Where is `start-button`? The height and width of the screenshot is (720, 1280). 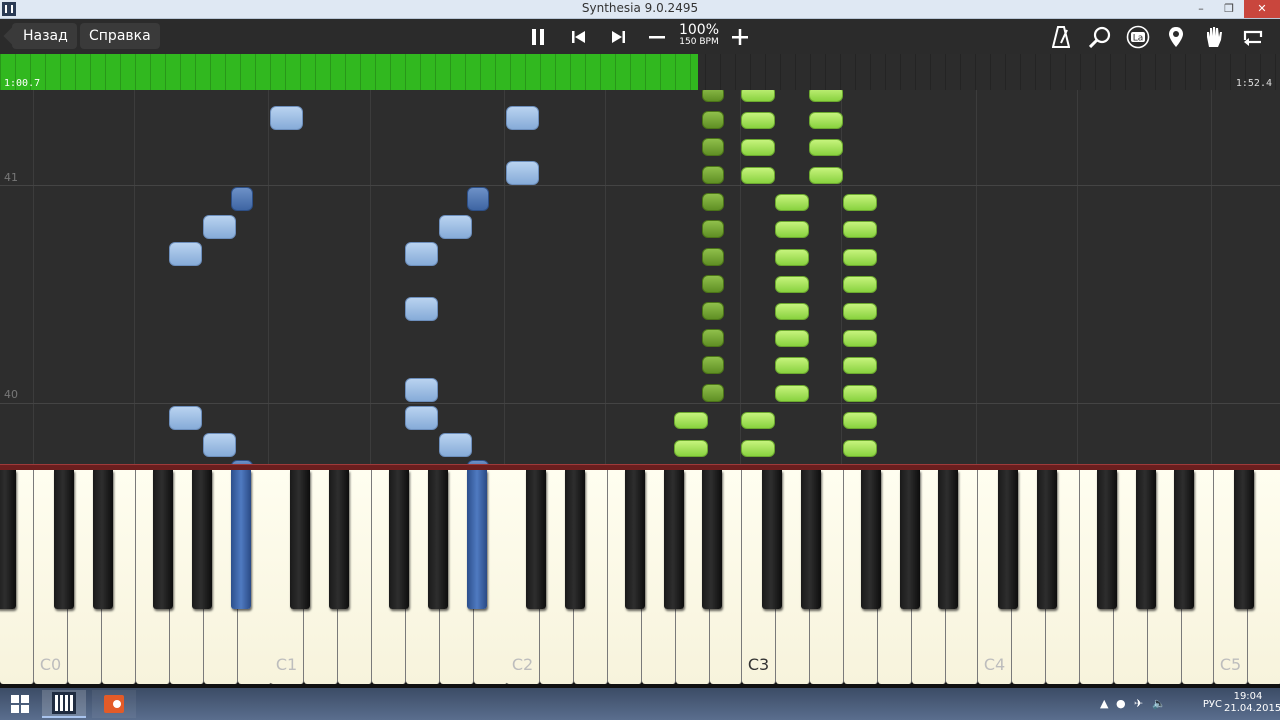
start-button is located at coordinates (20, 704).